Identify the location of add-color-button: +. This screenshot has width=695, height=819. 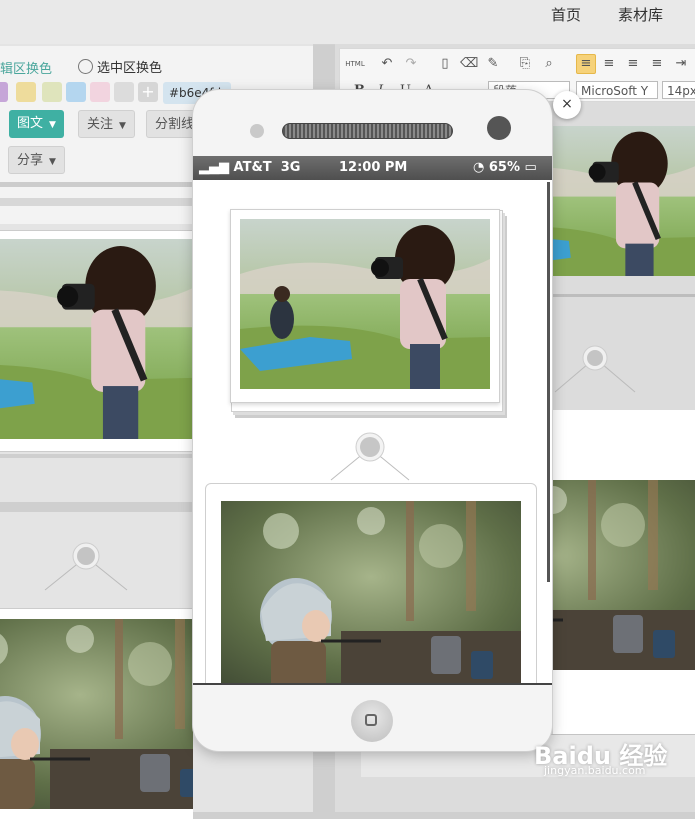
(148, 92).